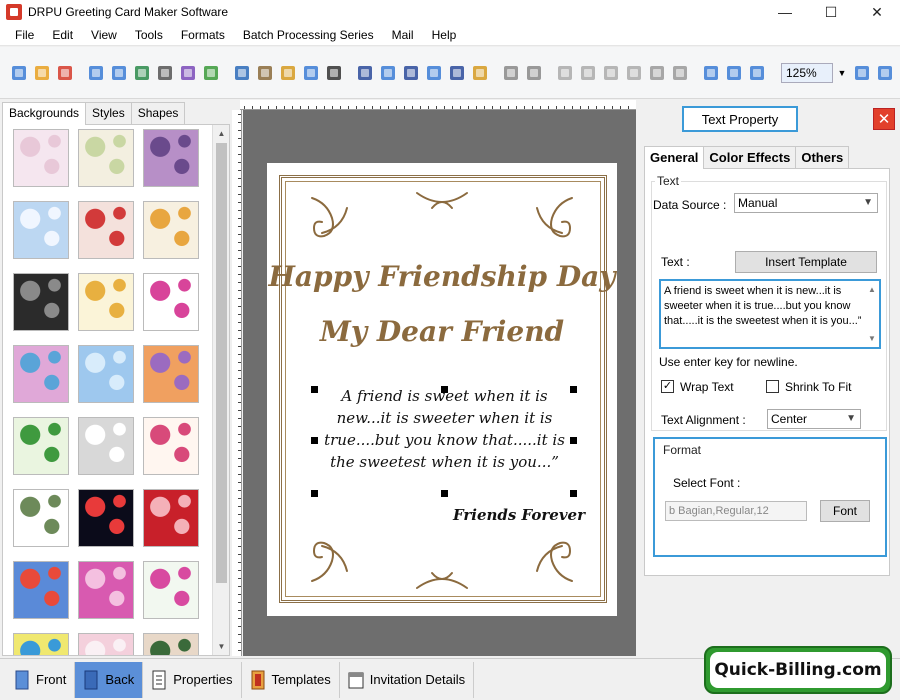  I want to click on menu-edit: Edit, so click(62, 35).